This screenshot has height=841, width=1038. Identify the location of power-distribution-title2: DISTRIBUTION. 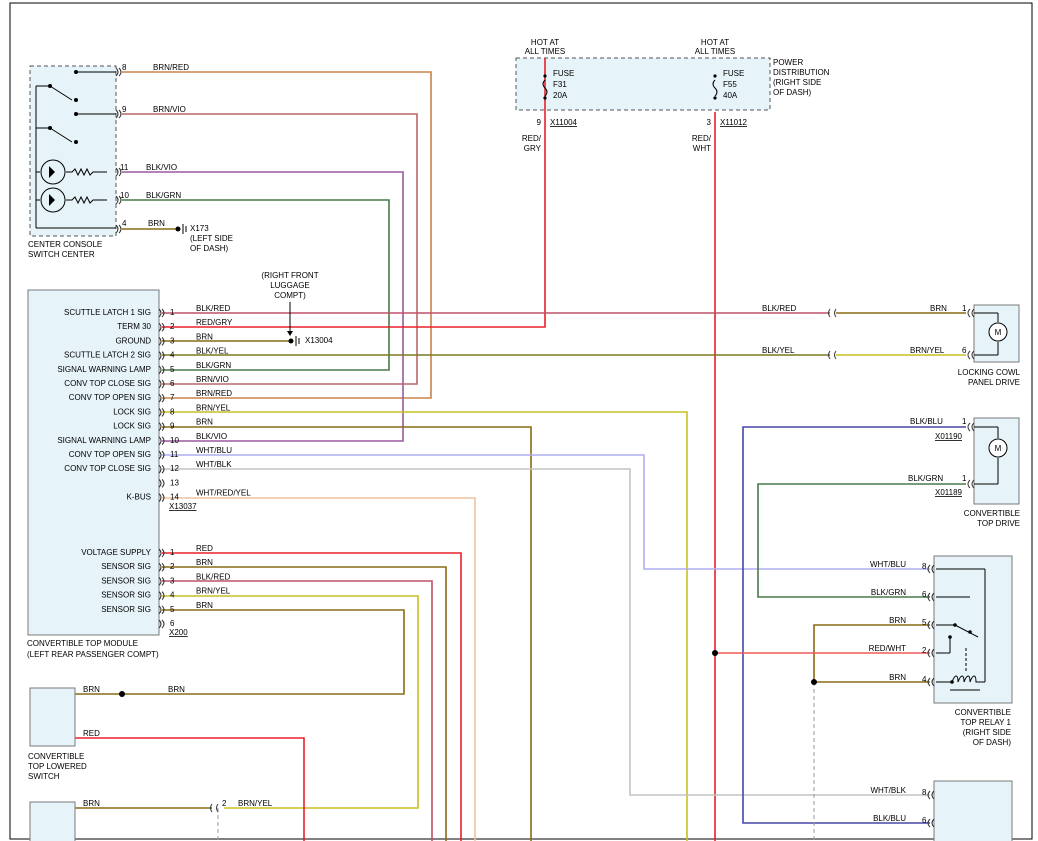
(801, 72).